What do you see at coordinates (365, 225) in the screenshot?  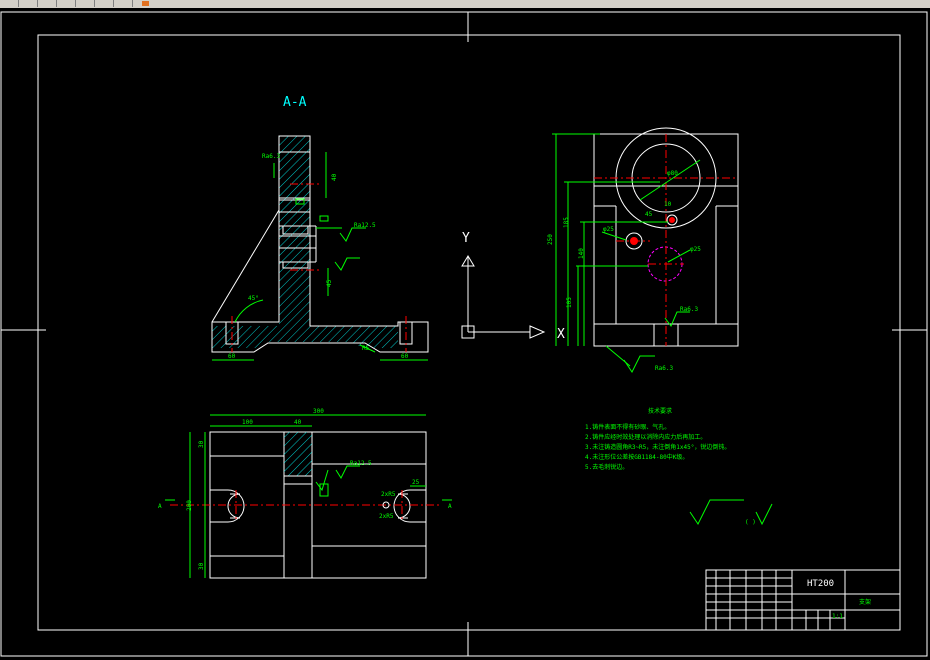 I see `rough-mid: Ra12.5` at bounding box center [365, 225].